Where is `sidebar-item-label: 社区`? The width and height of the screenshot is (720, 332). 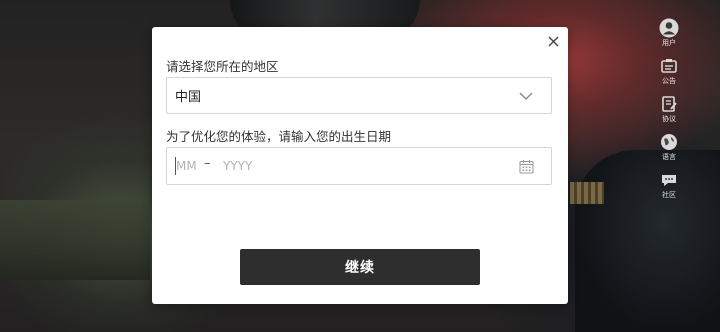
sidebar-item-label: 社区 is located at coordinates (669, 195).